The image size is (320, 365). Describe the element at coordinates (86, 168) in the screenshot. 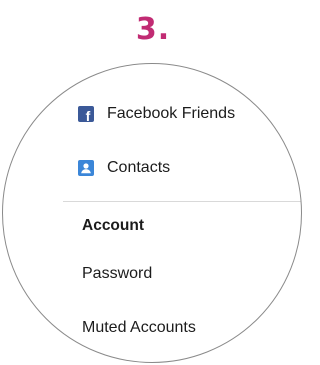

I see `contacts-icon` at that location.